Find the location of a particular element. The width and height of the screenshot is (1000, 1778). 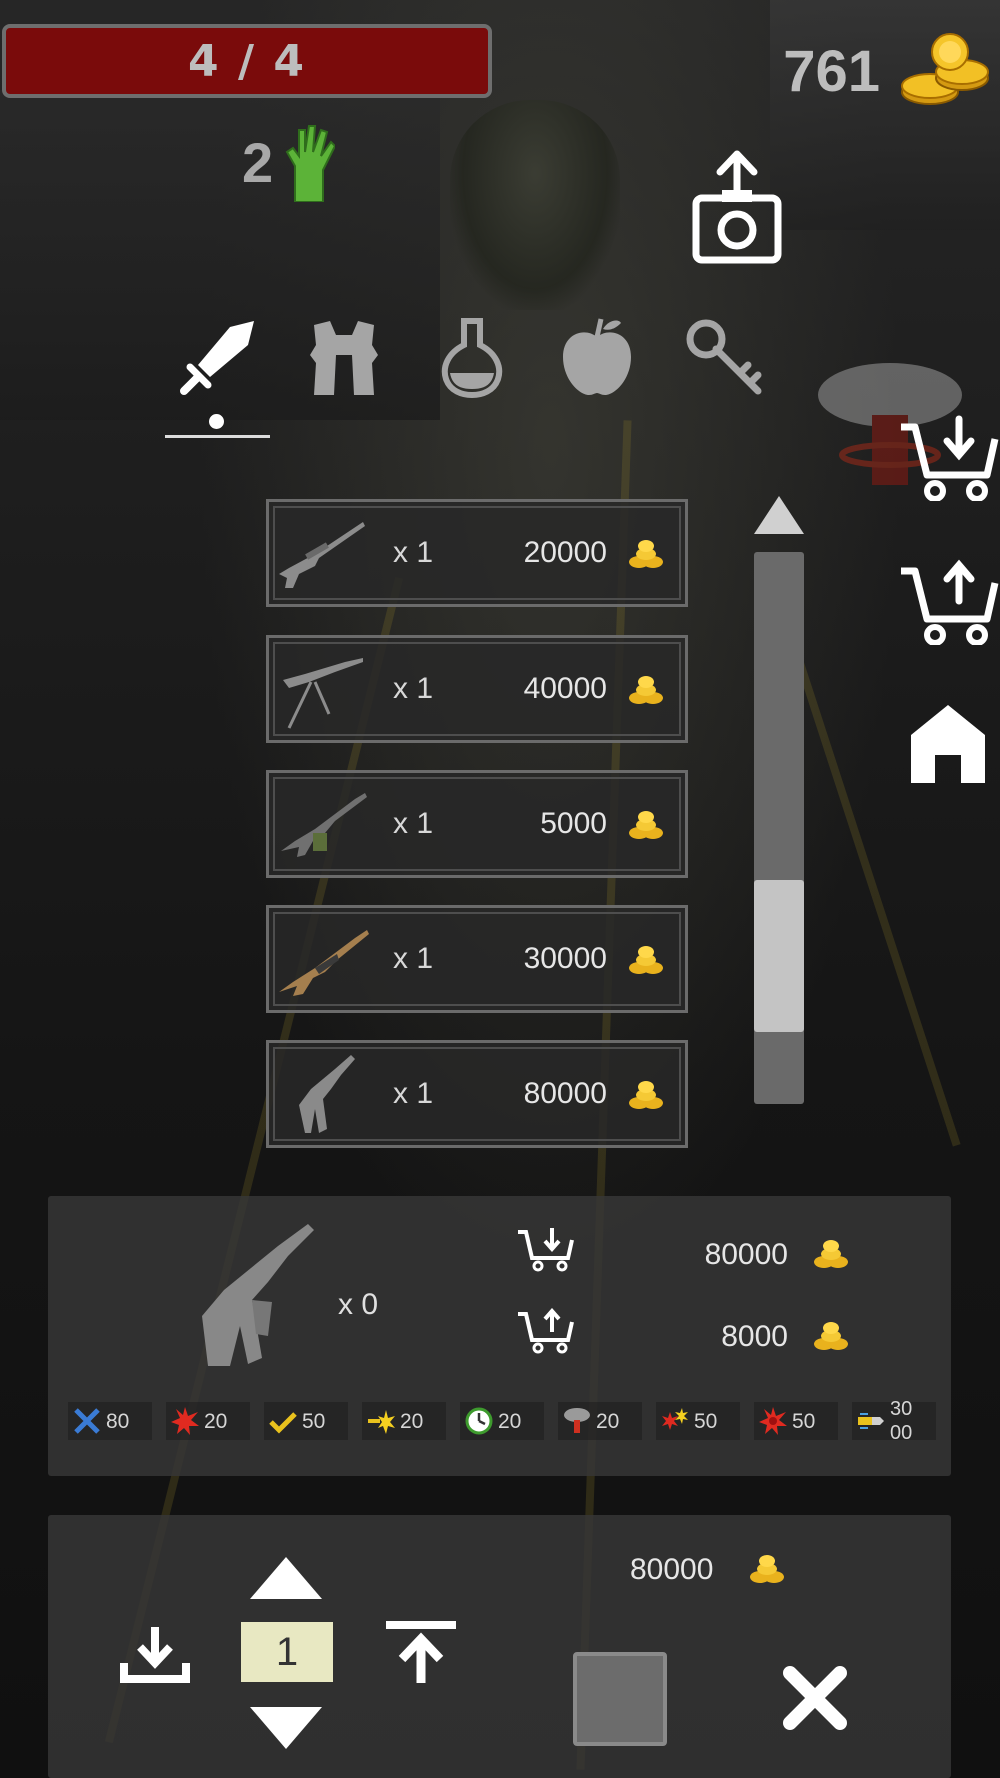

sell-price: 8000 is located at coordinates (754, 1336).